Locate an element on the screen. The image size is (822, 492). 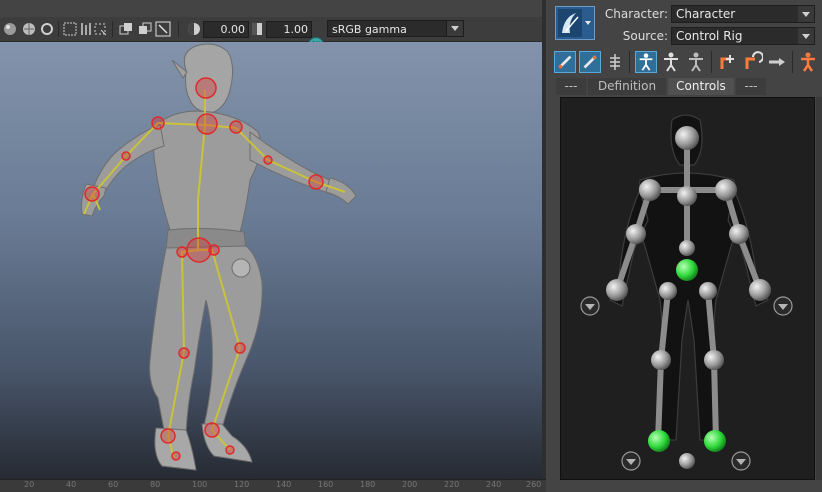
chest-effector is located at coordinates (687, 196).